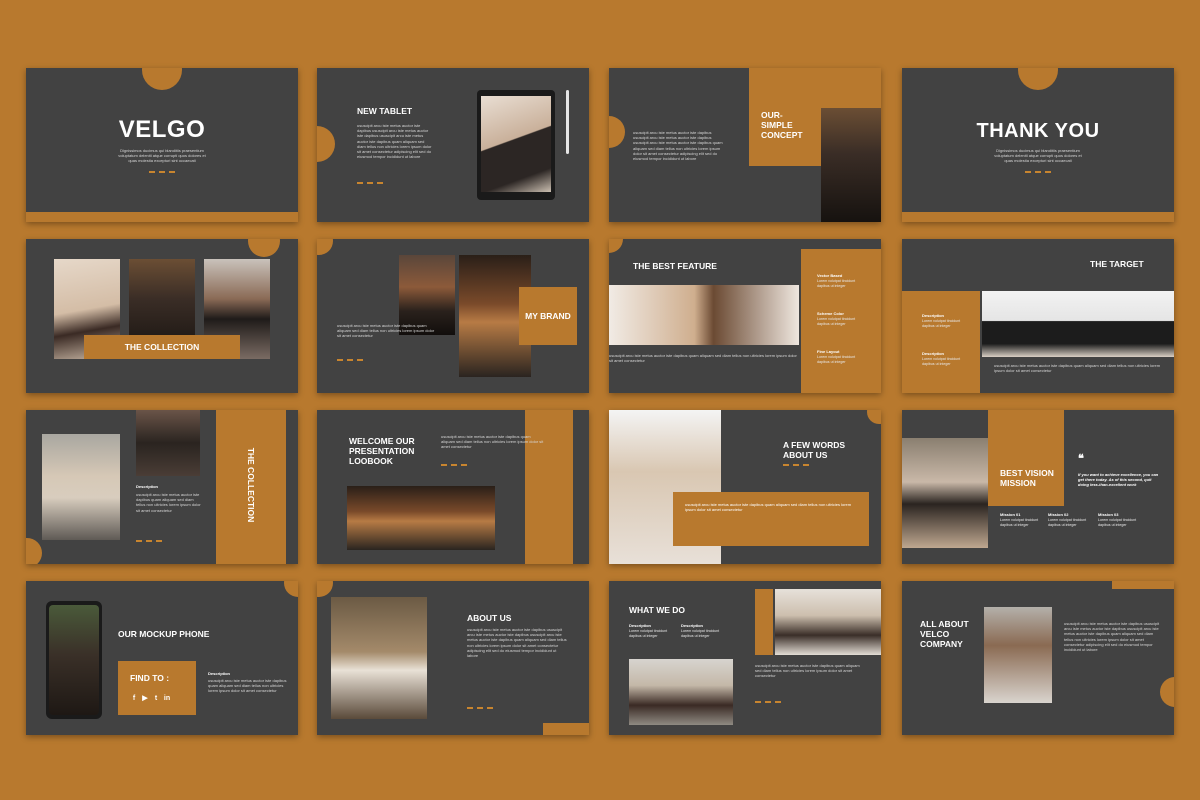 Image resolution: width=1200 pixels, height=800 pixels. I want to click on text-box, so click(771, 519).